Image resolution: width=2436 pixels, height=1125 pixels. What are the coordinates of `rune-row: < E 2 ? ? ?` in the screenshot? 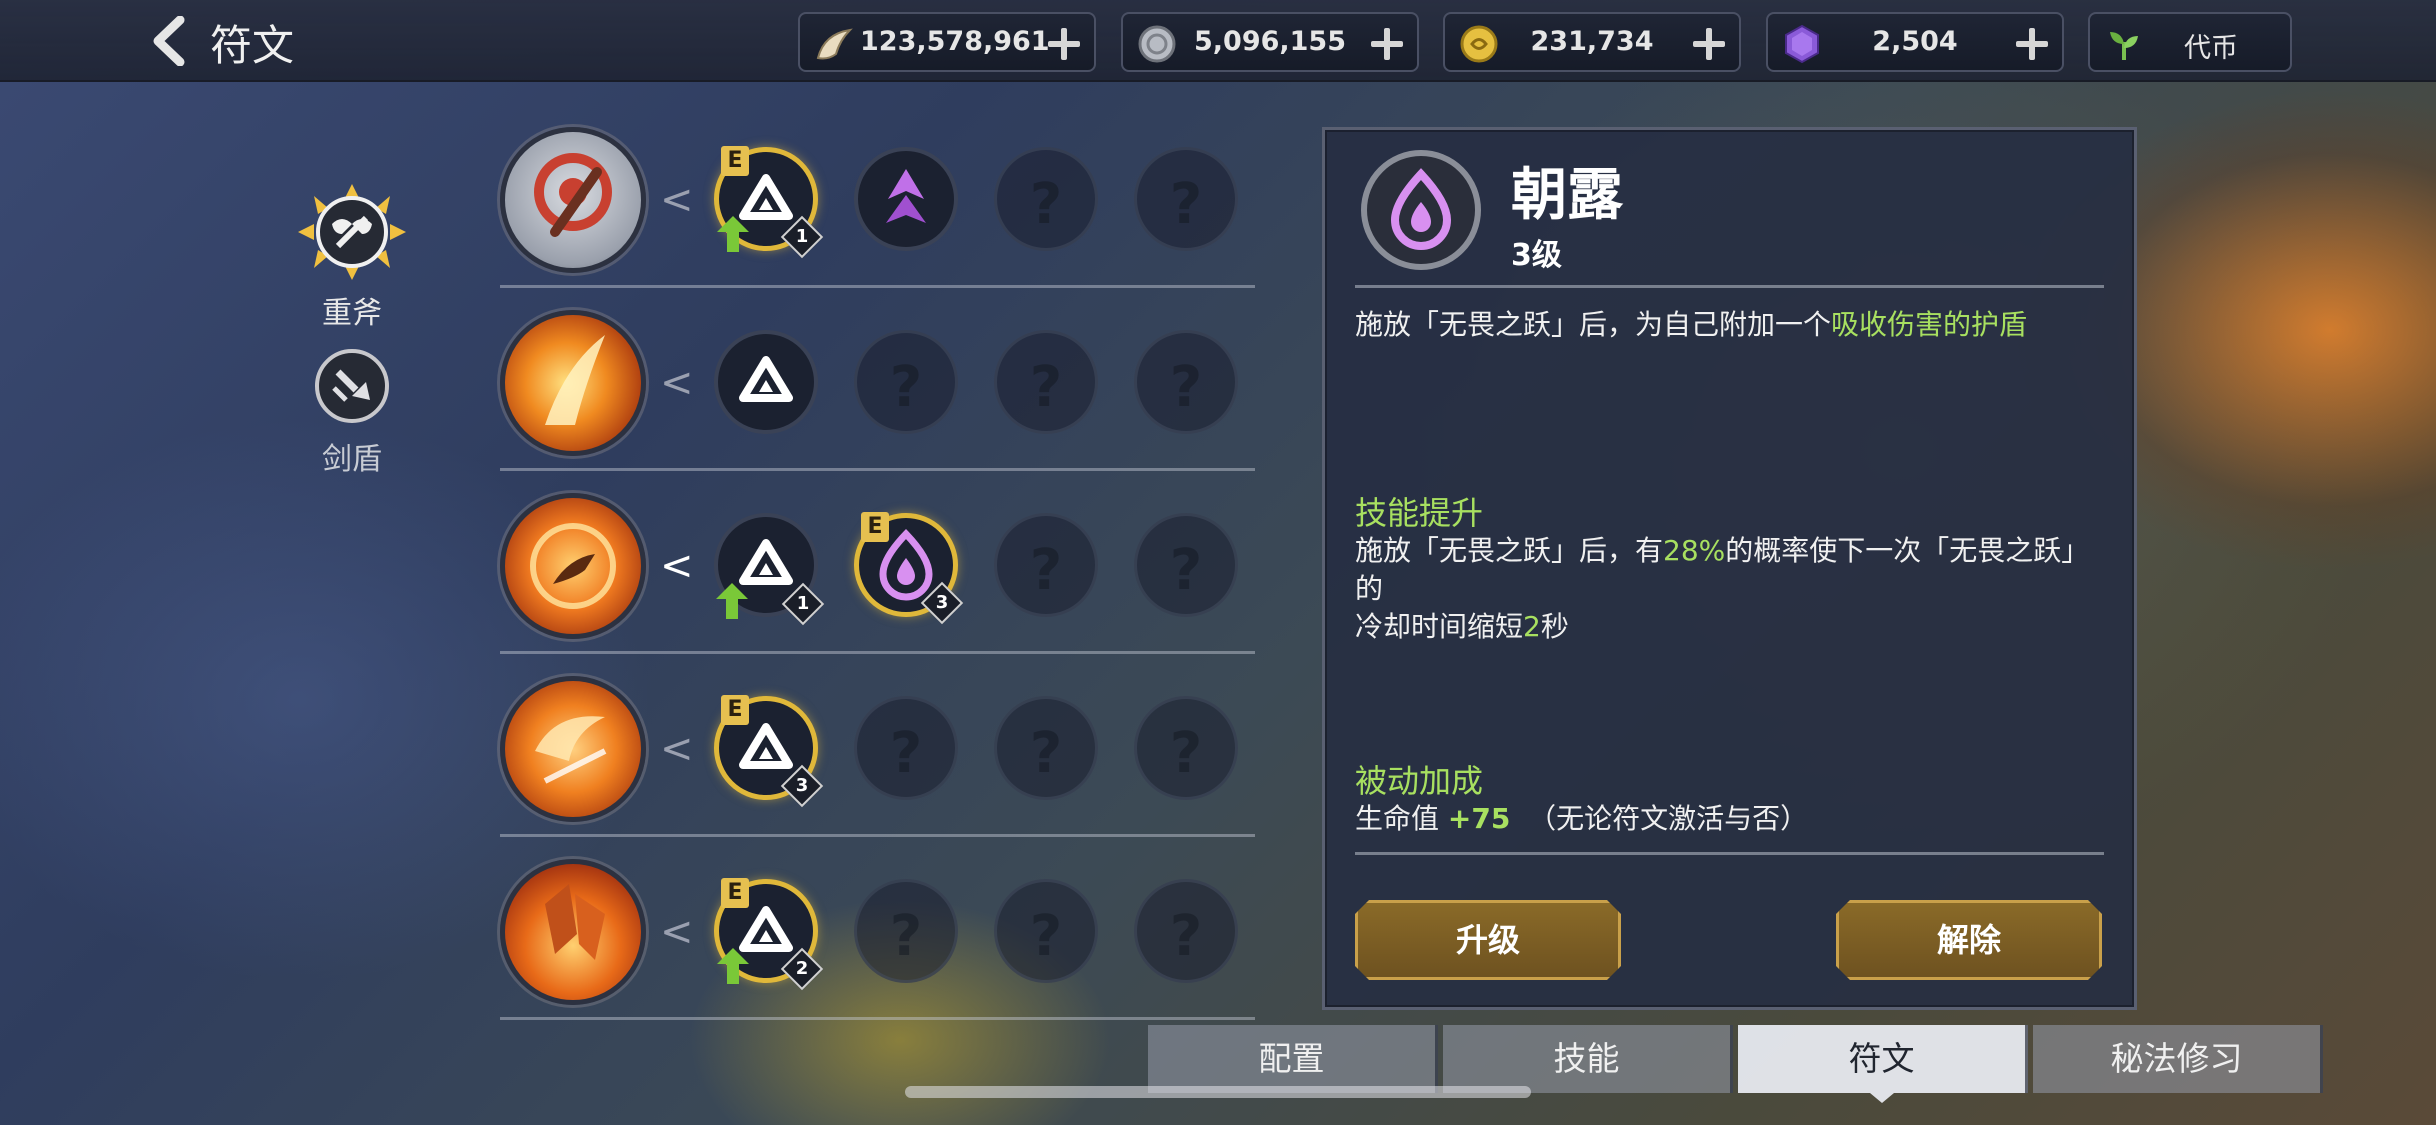 It's located at (877, 928).